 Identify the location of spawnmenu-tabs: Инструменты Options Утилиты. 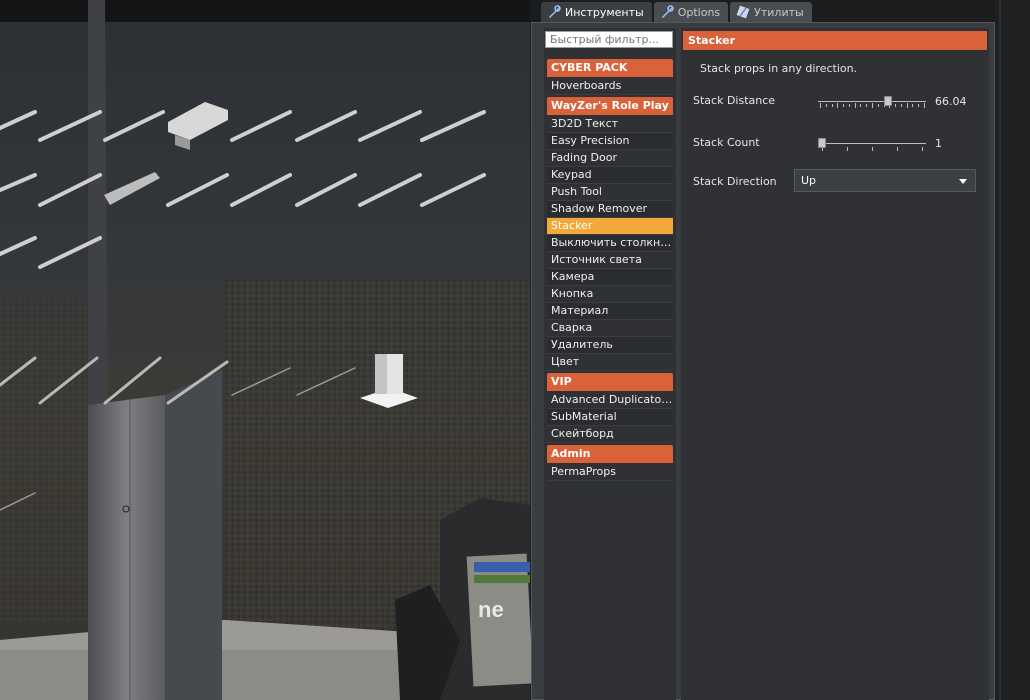
(676, 12).